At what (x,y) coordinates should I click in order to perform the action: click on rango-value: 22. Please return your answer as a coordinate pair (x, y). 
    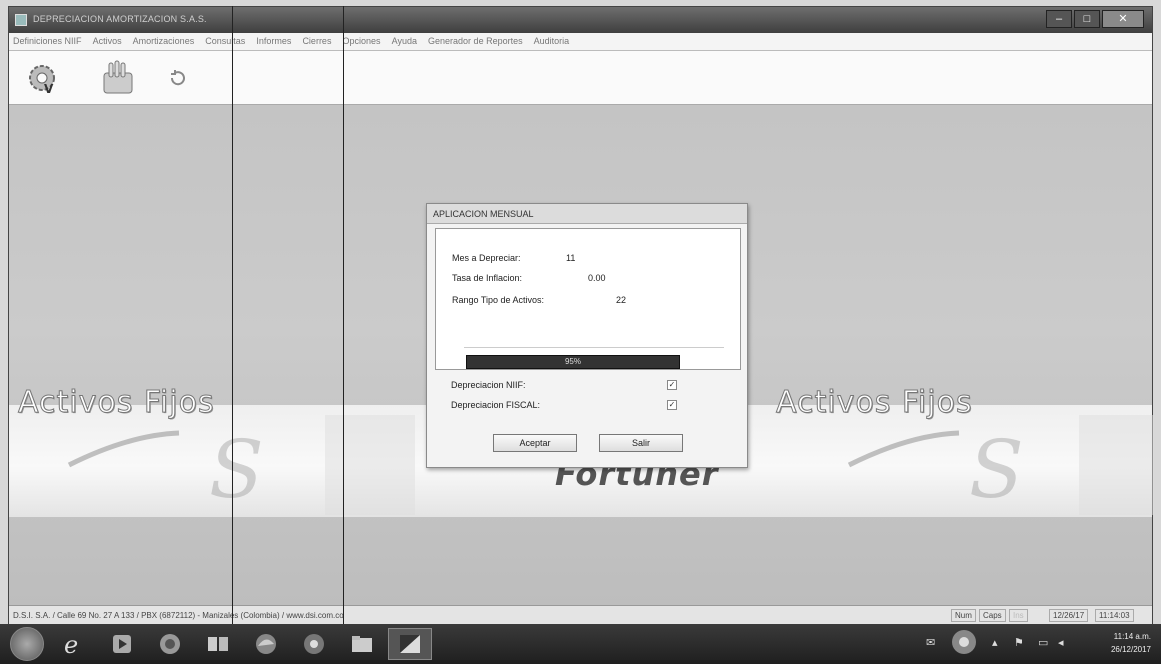
    Looking at the image, I should click on (621, 300).